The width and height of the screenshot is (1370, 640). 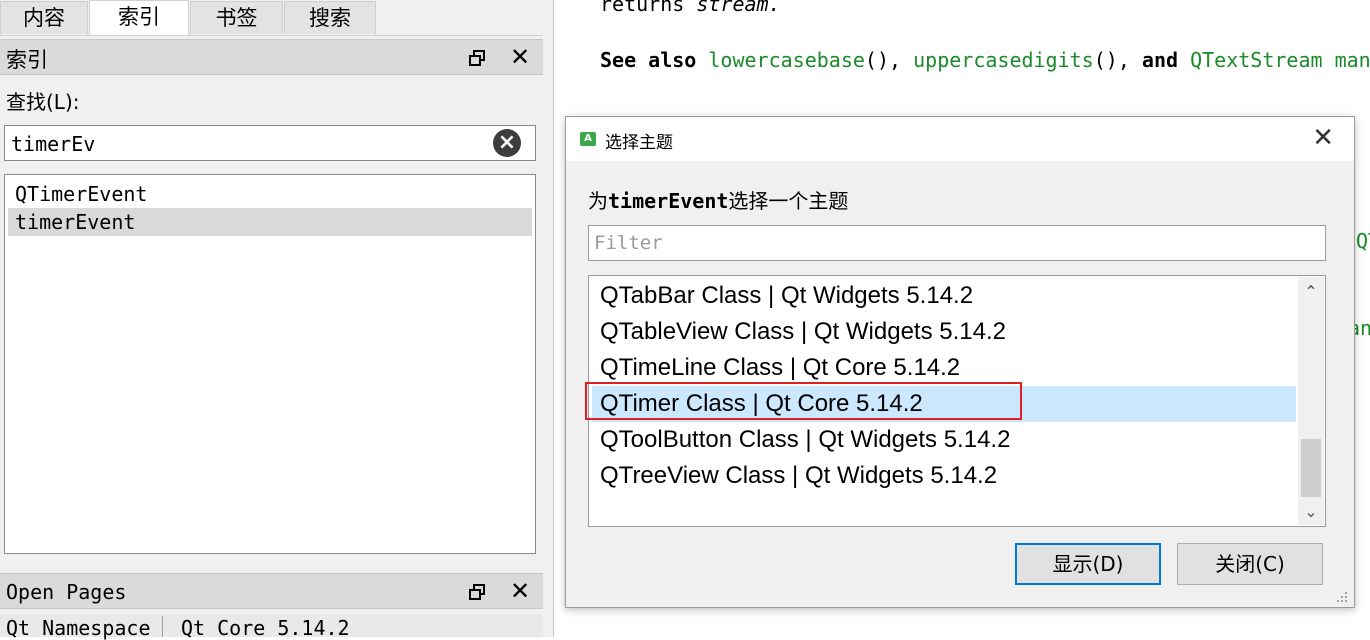 I want to click on open-pages-title: Open Pages, so click(x=66, y=592).